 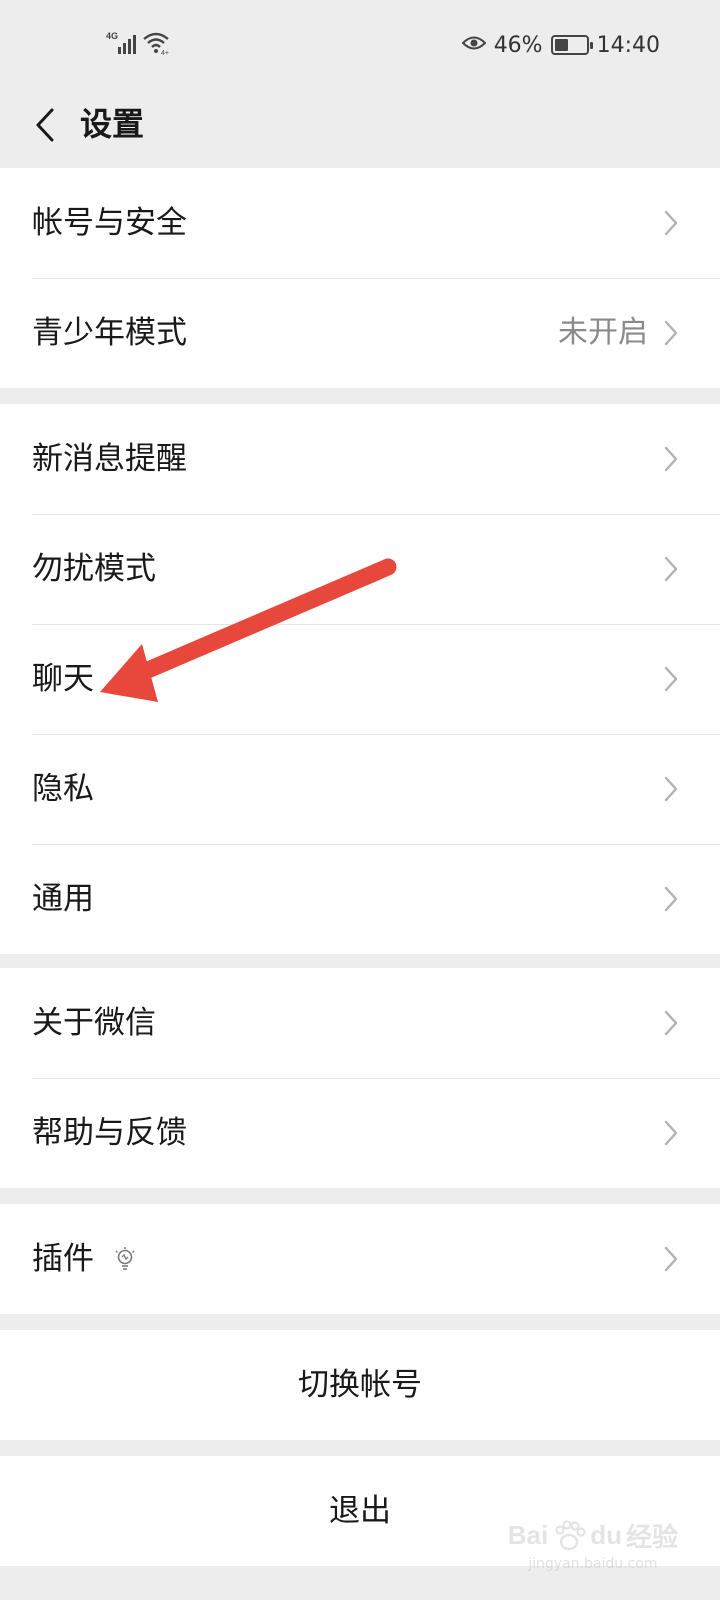 What do you see at coordinates (360, 569) in the screenshot?
I see `settings-item-do-not-disturb: 勿扰模式` at bounding box center [360, 569].